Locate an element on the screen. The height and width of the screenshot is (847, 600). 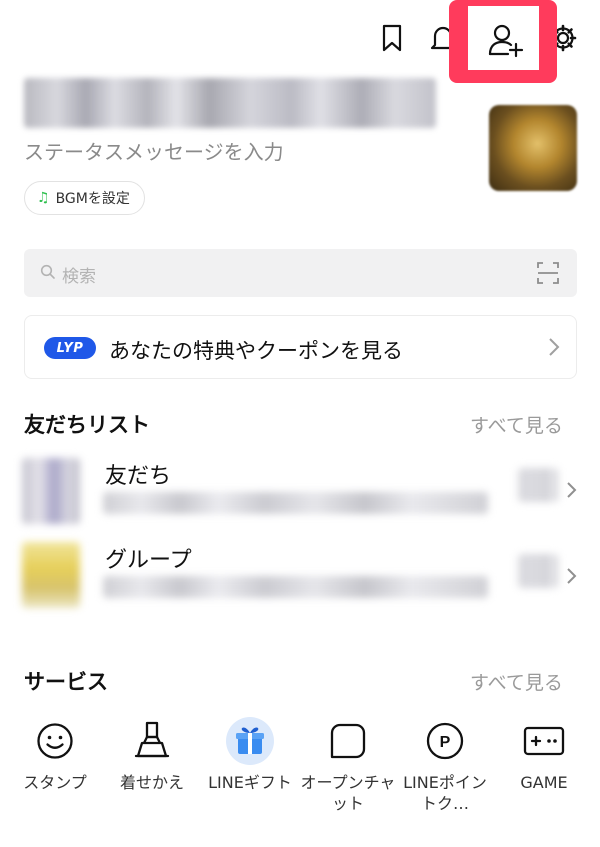
groups-thumbnail is located at coordinates (51, 575).